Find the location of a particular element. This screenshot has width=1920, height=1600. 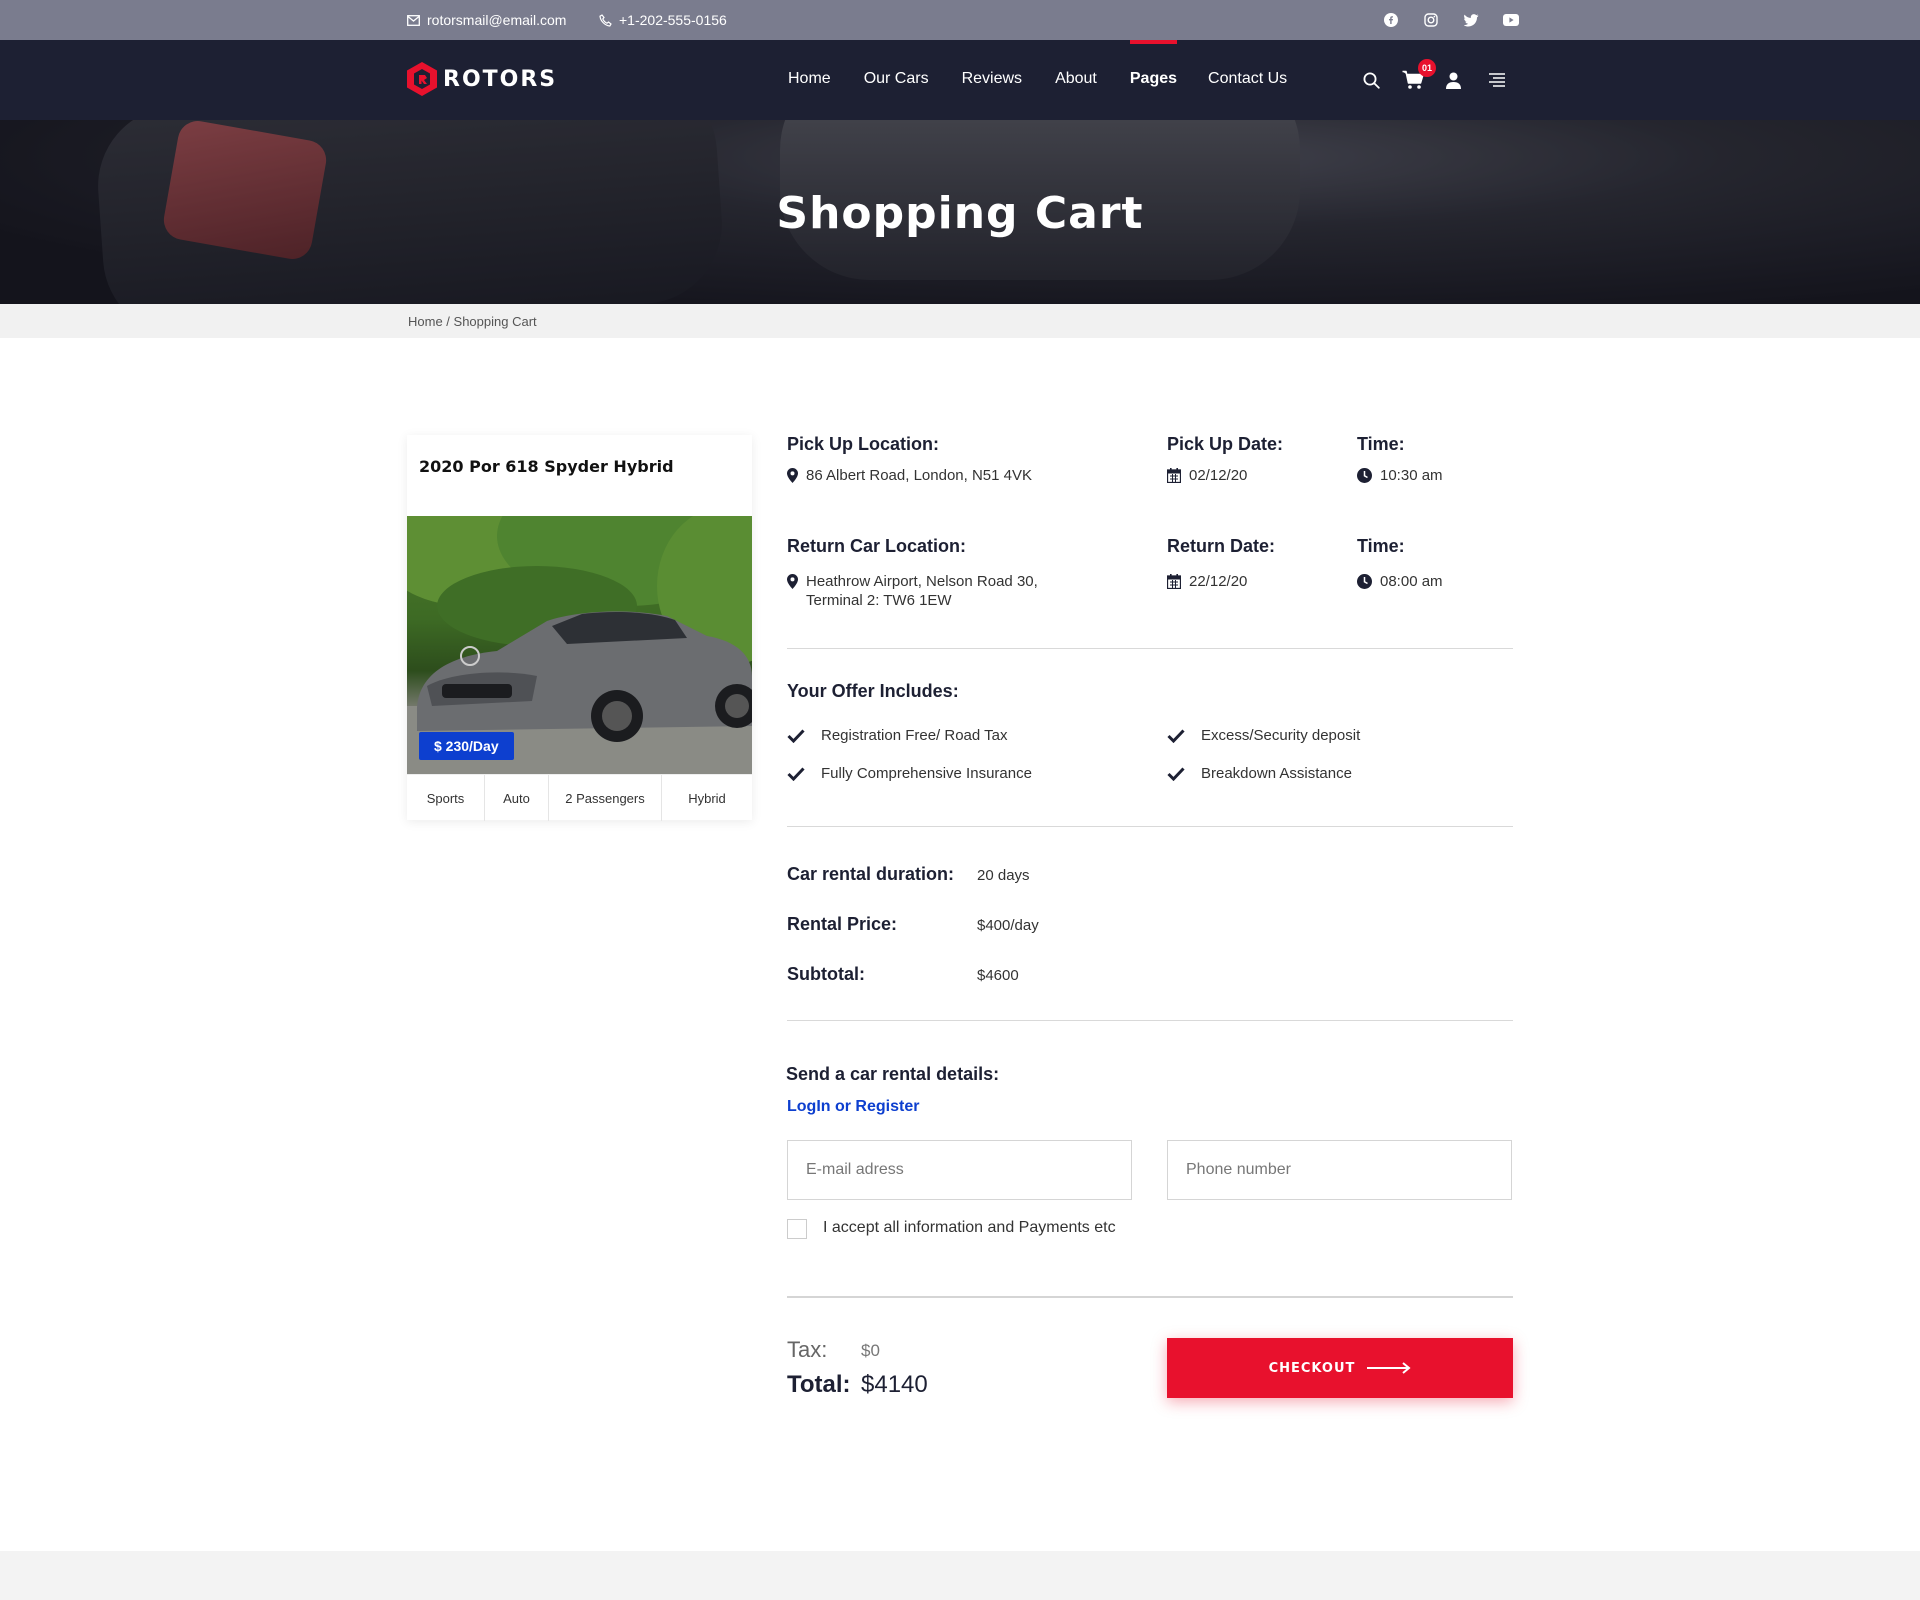

pickup-date-label: Pick Up Date: is located at coordinates (1225, 444).